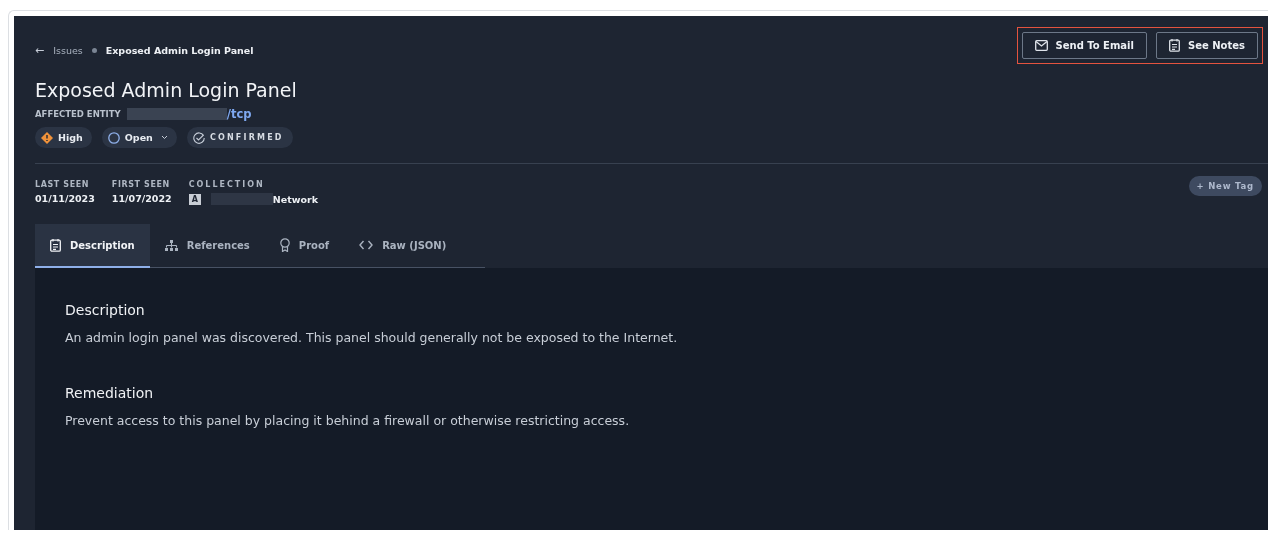 Image resolution: width=1268 pixels, height=535 pixels. I want to click on award-icon, so click(284, 245).